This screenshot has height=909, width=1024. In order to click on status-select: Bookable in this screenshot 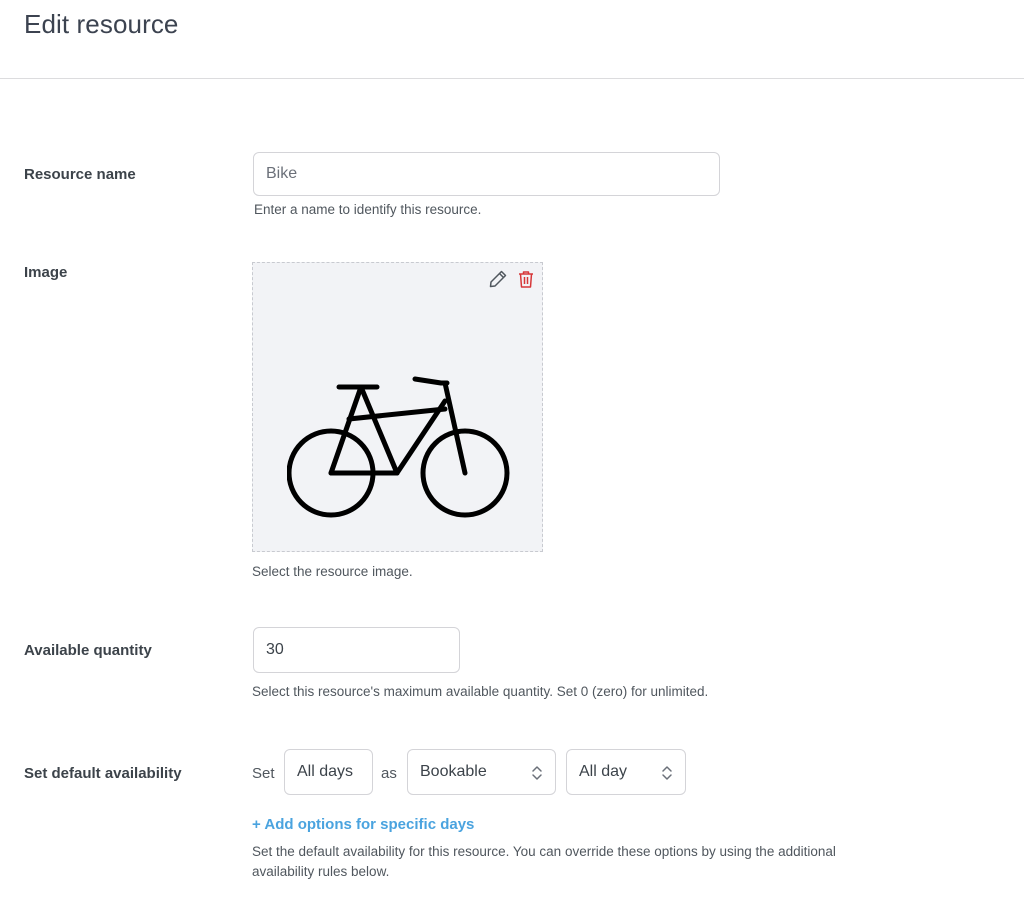, I will do `click(481, 772)`.